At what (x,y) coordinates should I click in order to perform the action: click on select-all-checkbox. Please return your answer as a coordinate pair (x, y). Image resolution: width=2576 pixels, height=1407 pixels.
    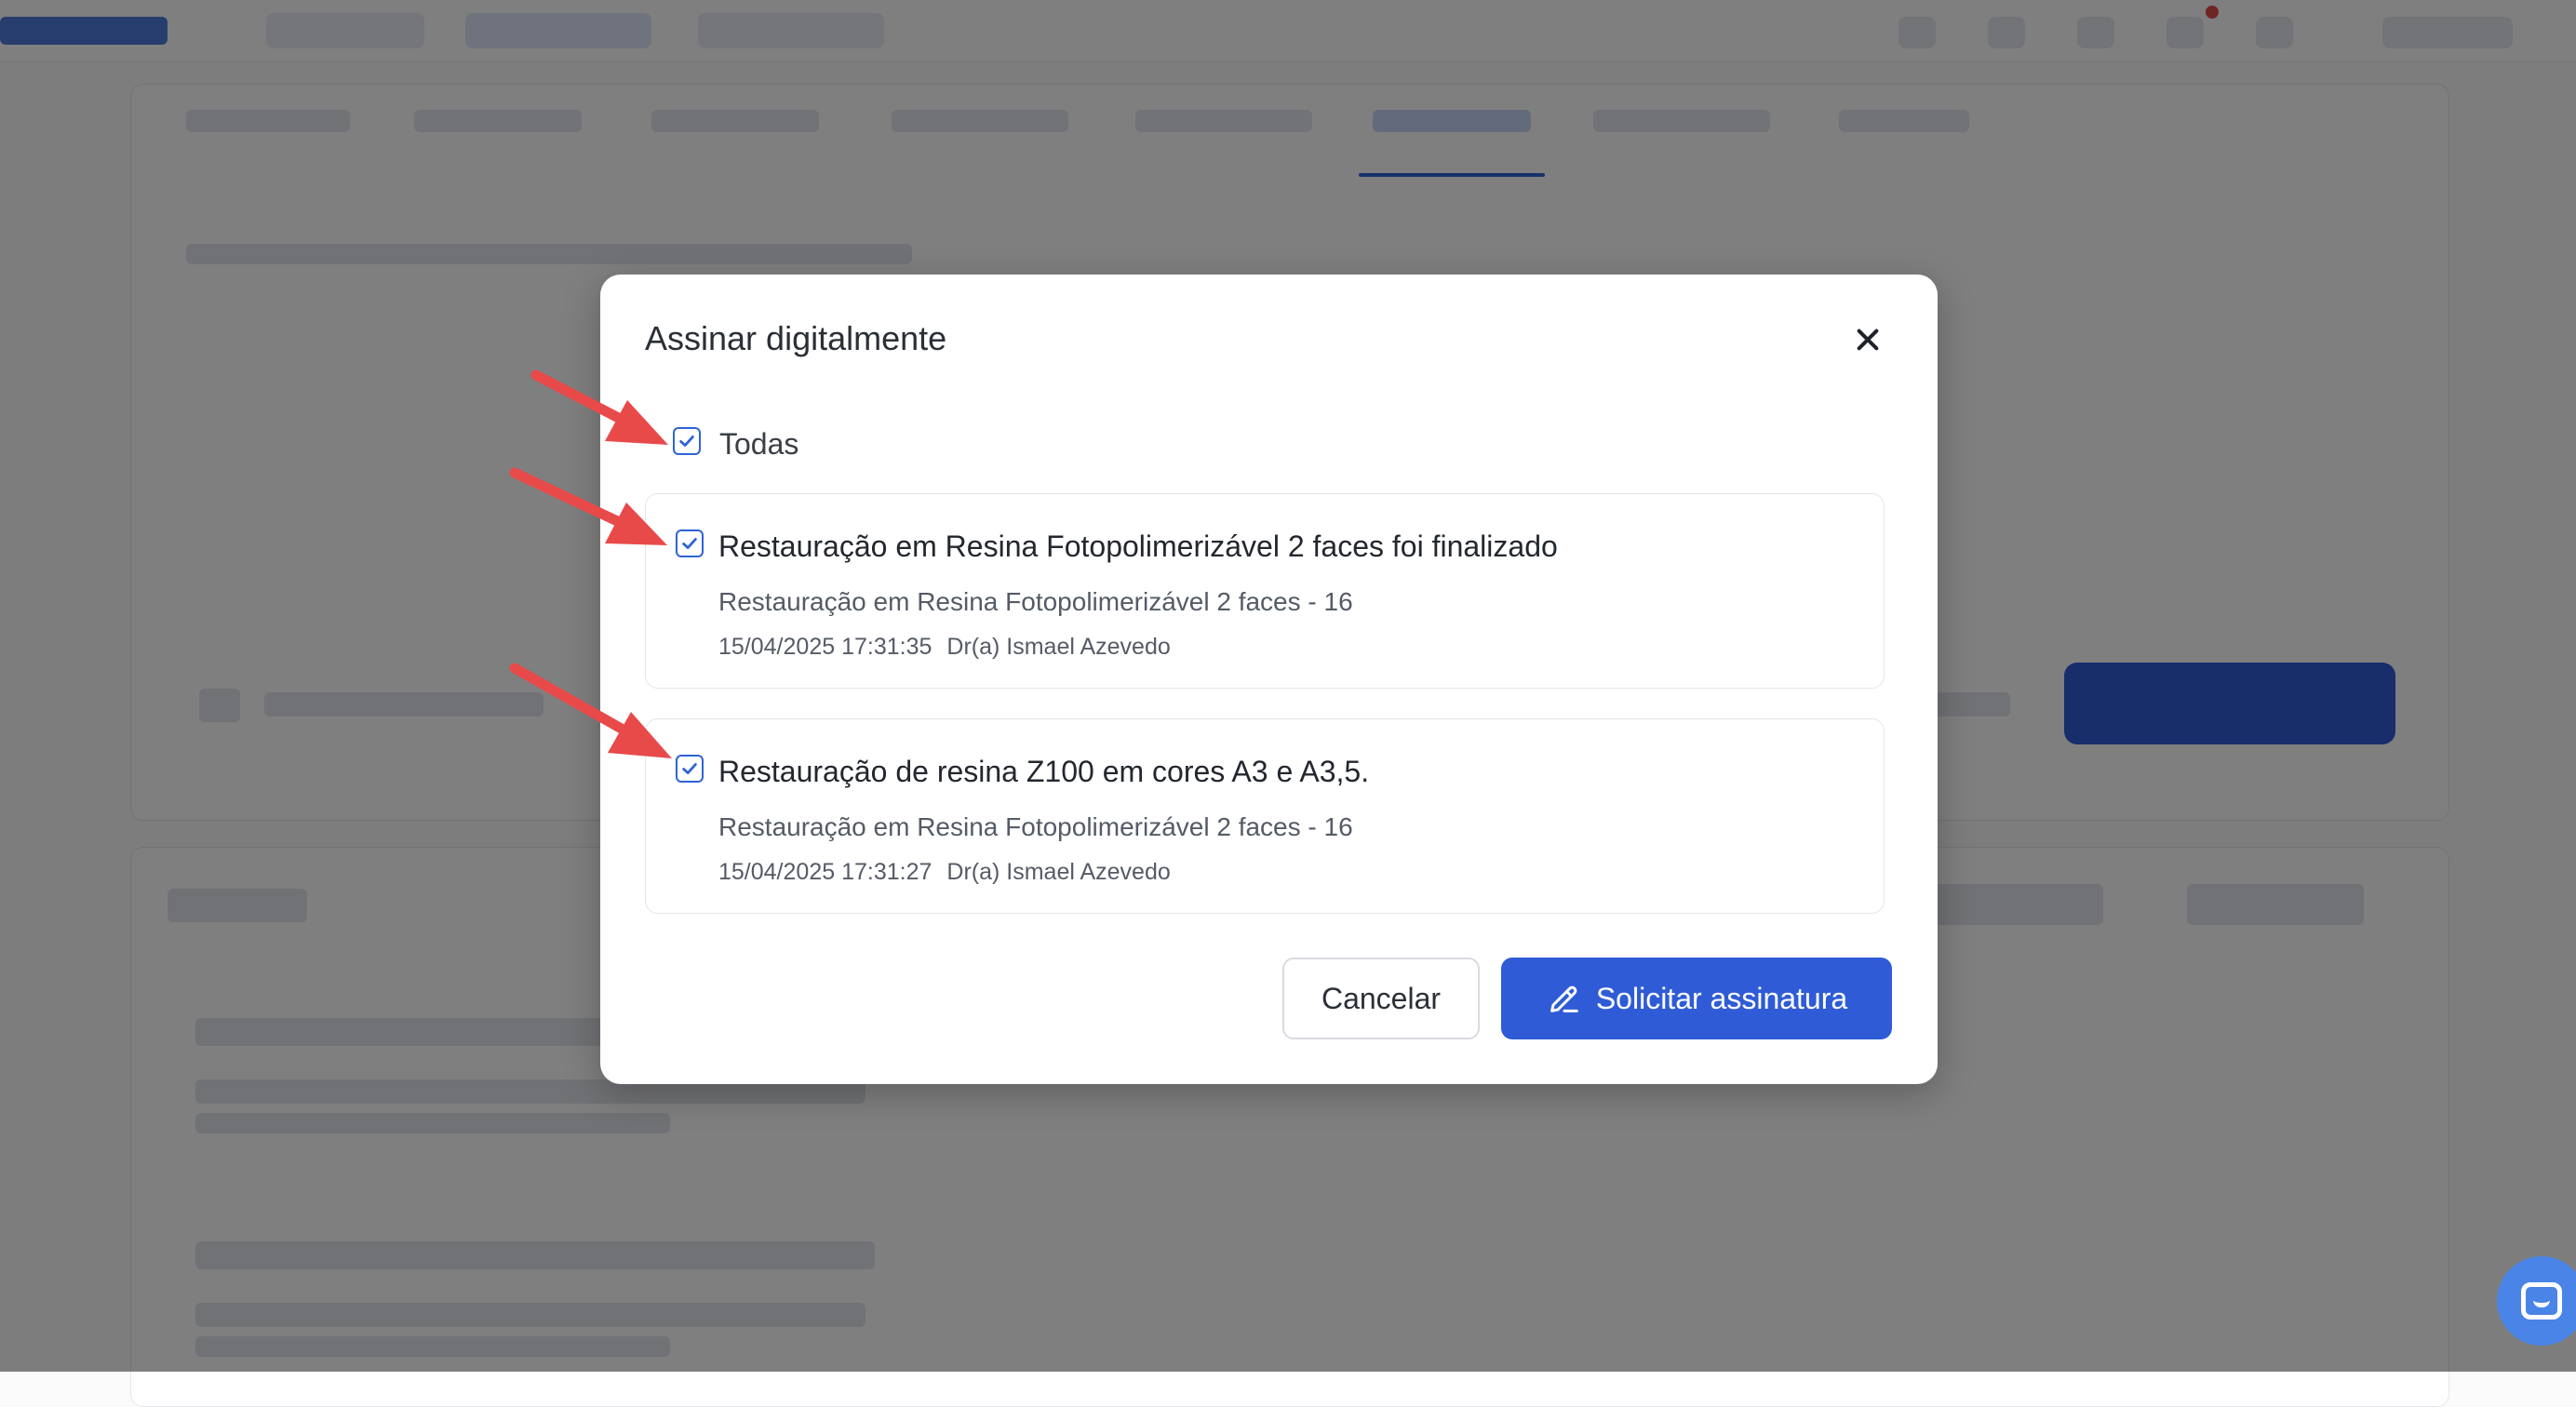
    Looking at the image, I should click on (687, 441).